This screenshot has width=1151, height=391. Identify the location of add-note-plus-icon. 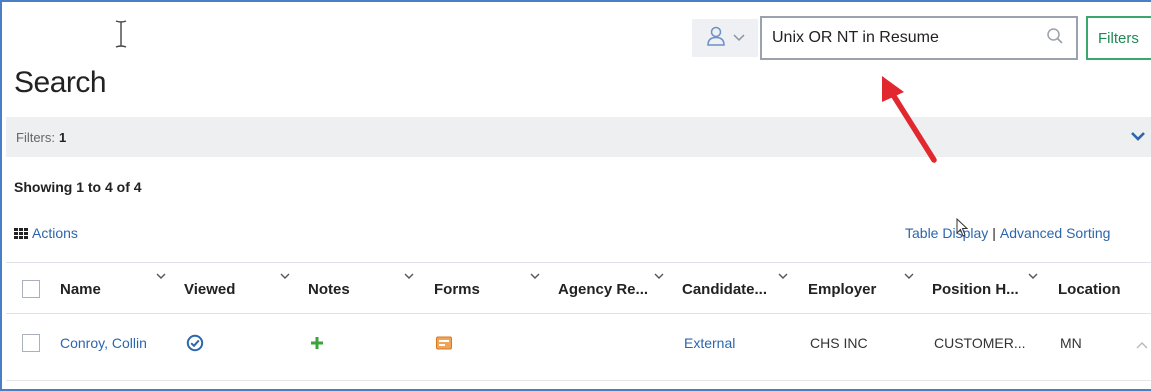
(317, 343).